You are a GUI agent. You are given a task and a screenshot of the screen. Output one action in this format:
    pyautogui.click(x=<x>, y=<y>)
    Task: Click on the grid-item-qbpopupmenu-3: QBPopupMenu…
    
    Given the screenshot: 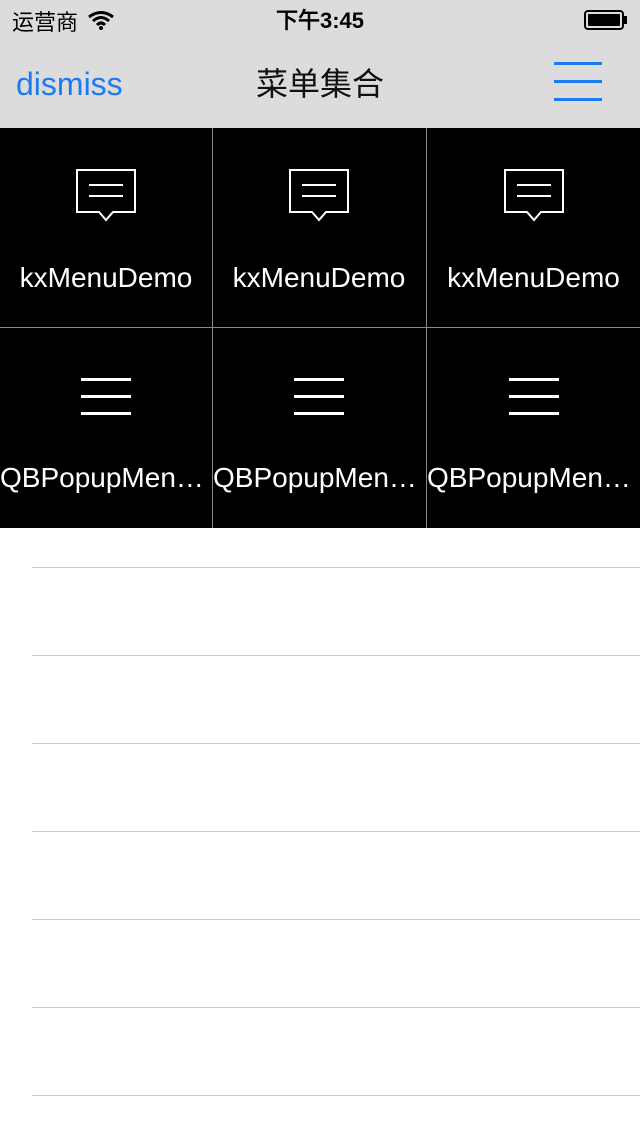 What is the action you would take?
    pyautogui.click(x=533, y=428)
    